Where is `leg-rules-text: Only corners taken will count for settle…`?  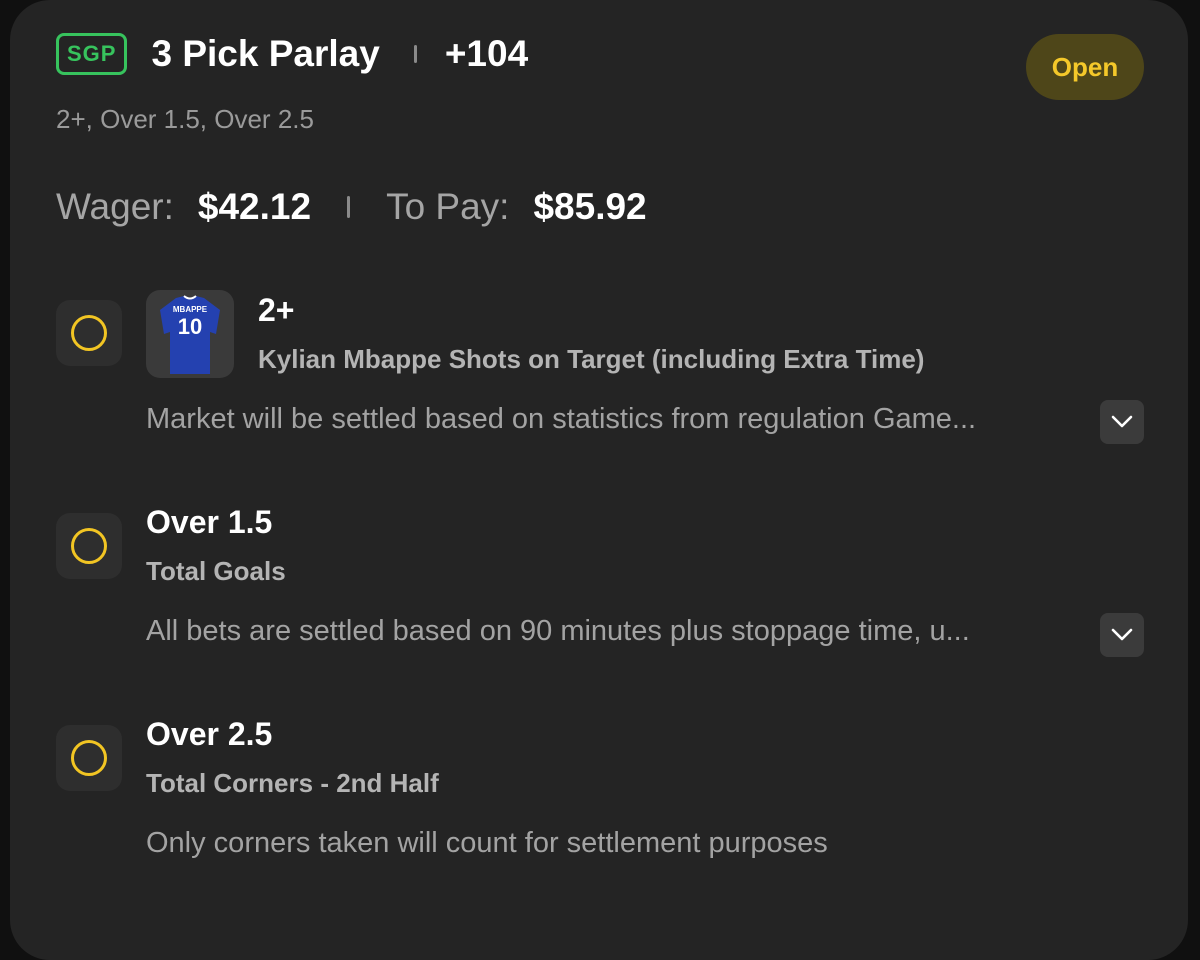 leg-rules-text: Only corners taken will count for settle… is located at coordinates (487, 843).